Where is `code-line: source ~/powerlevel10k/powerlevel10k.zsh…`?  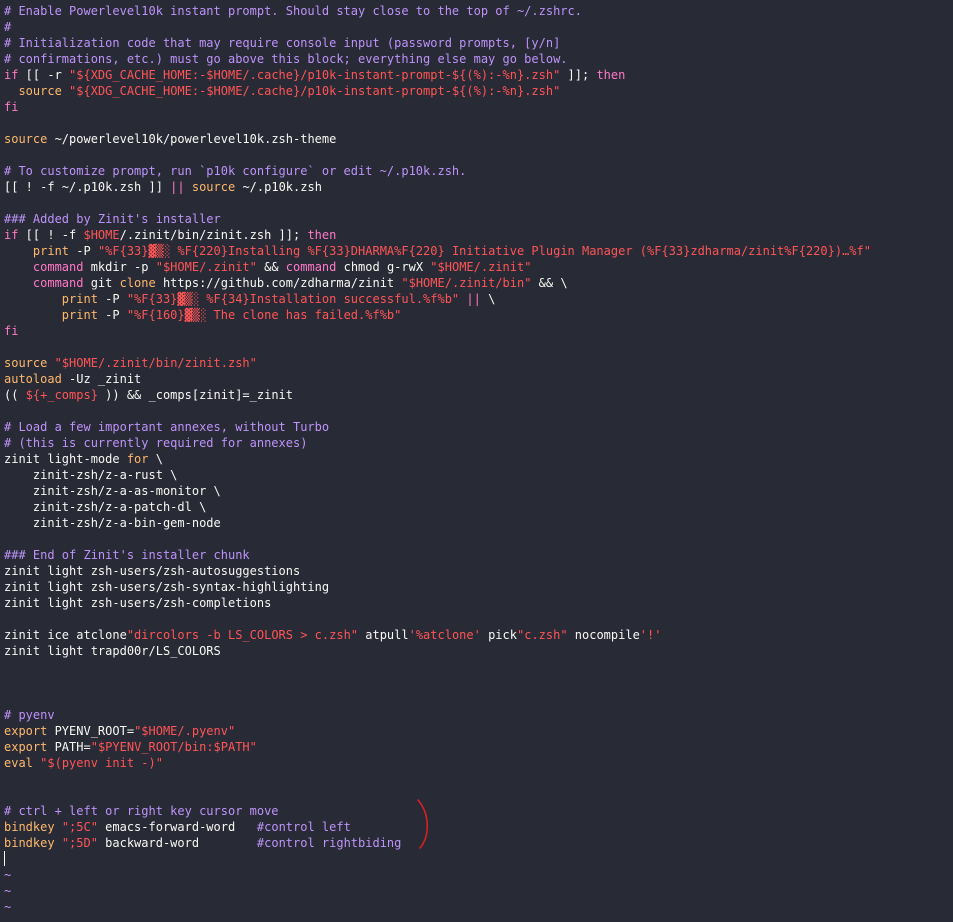
code-line: source ~/powerlevel10k/powerlevel10k.zsh… is located at coordinates (170, 139).